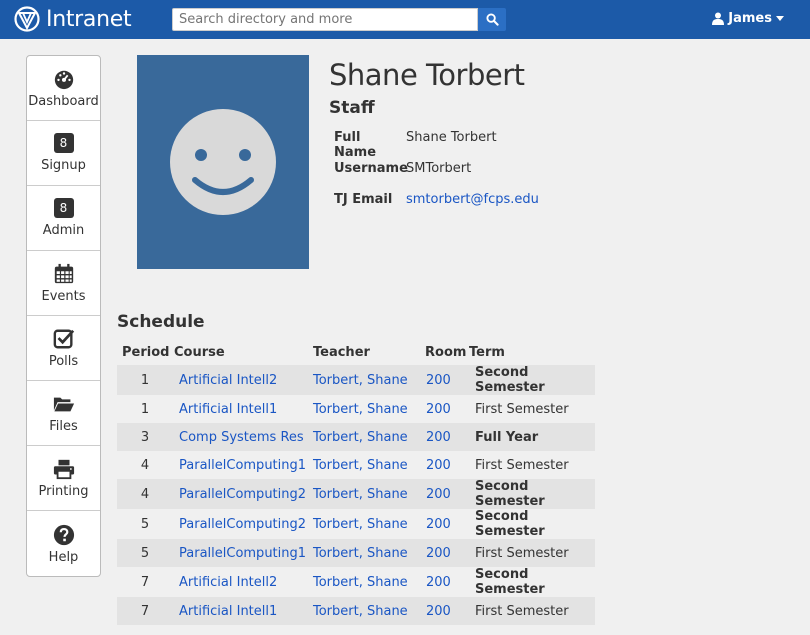 The width and height of the screenshot is (810, 635). Describe the element at coordinates (63, 478) in the screenshot. I see `sidebar-item-printing: Printing` at that location.